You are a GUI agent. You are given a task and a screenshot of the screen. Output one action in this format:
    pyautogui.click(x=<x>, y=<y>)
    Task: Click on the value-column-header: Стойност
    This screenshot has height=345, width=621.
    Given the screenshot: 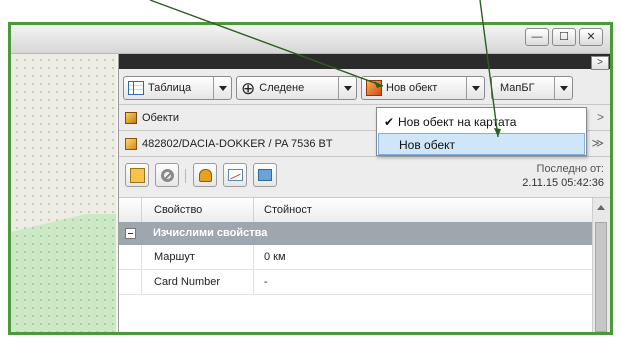 What is the action you would take?
    pyautogui.click(x=423, y=210)
    